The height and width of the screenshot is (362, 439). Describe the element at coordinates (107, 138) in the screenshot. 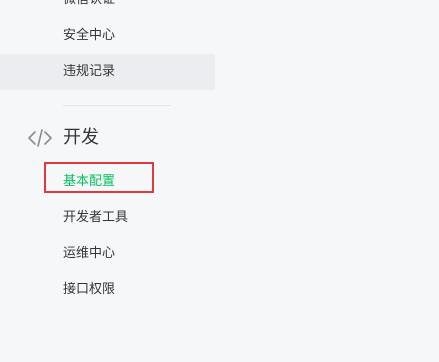

I see `sidebar-group-development: 开发` at that location.